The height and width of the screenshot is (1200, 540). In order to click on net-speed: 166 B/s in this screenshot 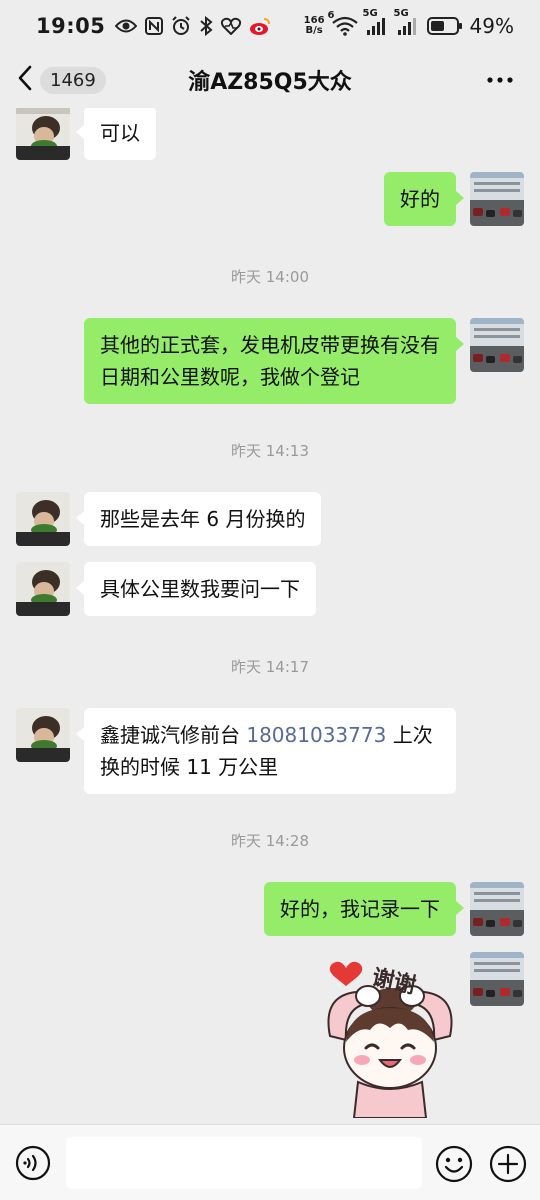, I will do `click(314, 26)`.